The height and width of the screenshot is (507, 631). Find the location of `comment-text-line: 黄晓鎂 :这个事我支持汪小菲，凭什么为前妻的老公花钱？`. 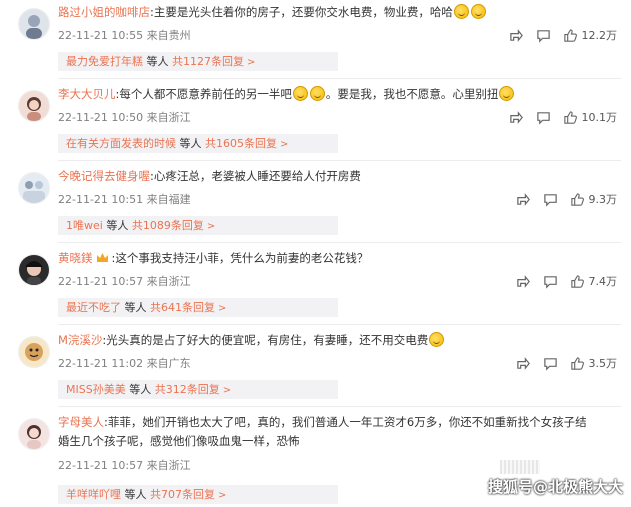

comment-text-line: 黄晓鎂 :这个事我支持汪小菲，凭什么为前妻的老公花钱？ is located at coordinates (340, 258).